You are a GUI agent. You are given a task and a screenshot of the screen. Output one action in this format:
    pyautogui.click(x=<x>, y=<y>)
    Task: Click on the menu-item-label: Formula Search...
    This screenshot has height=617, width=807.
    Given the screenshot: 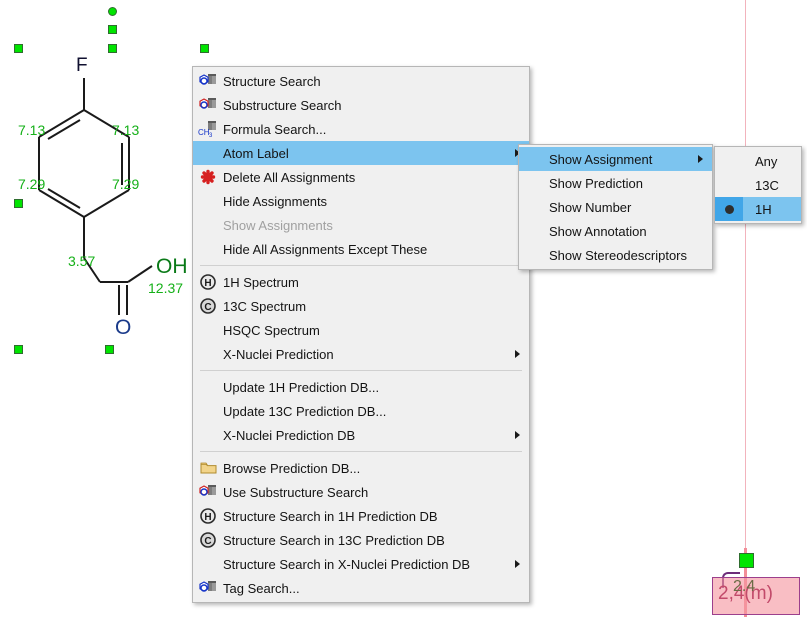 What is the action you would take?
    pyautogui.click(x=275, y=129)
    